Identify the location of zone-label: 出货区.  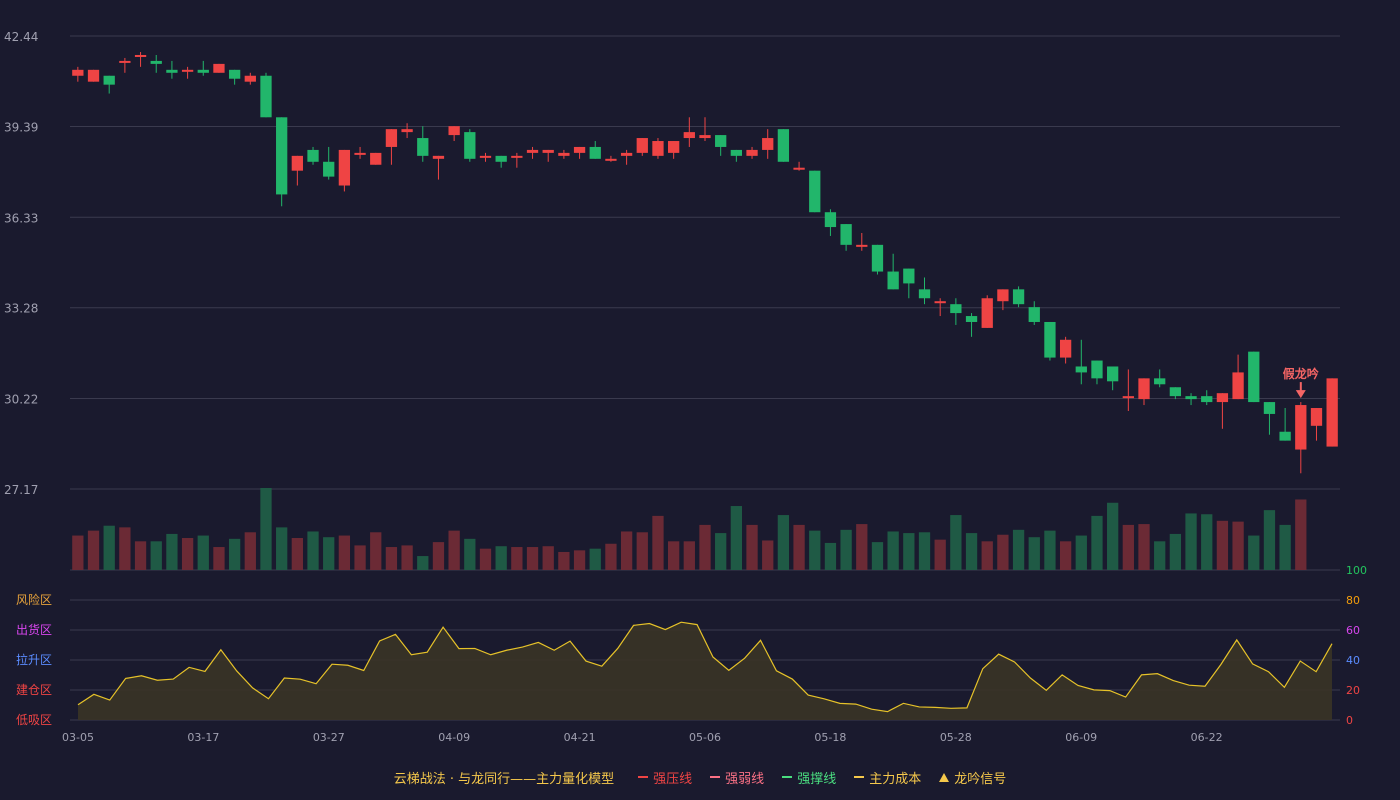
(34, 629).